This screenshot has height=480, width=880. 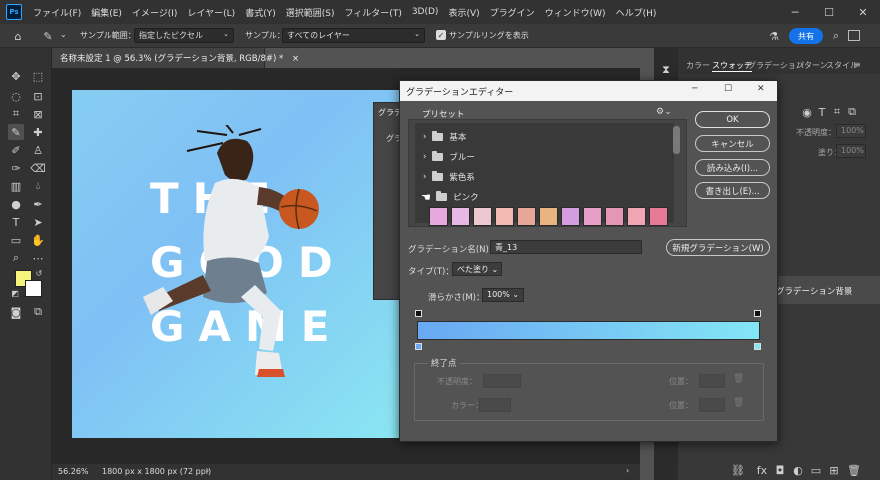 I want to click on menu-plugins: プラグイン, so click(x=512, y=12).